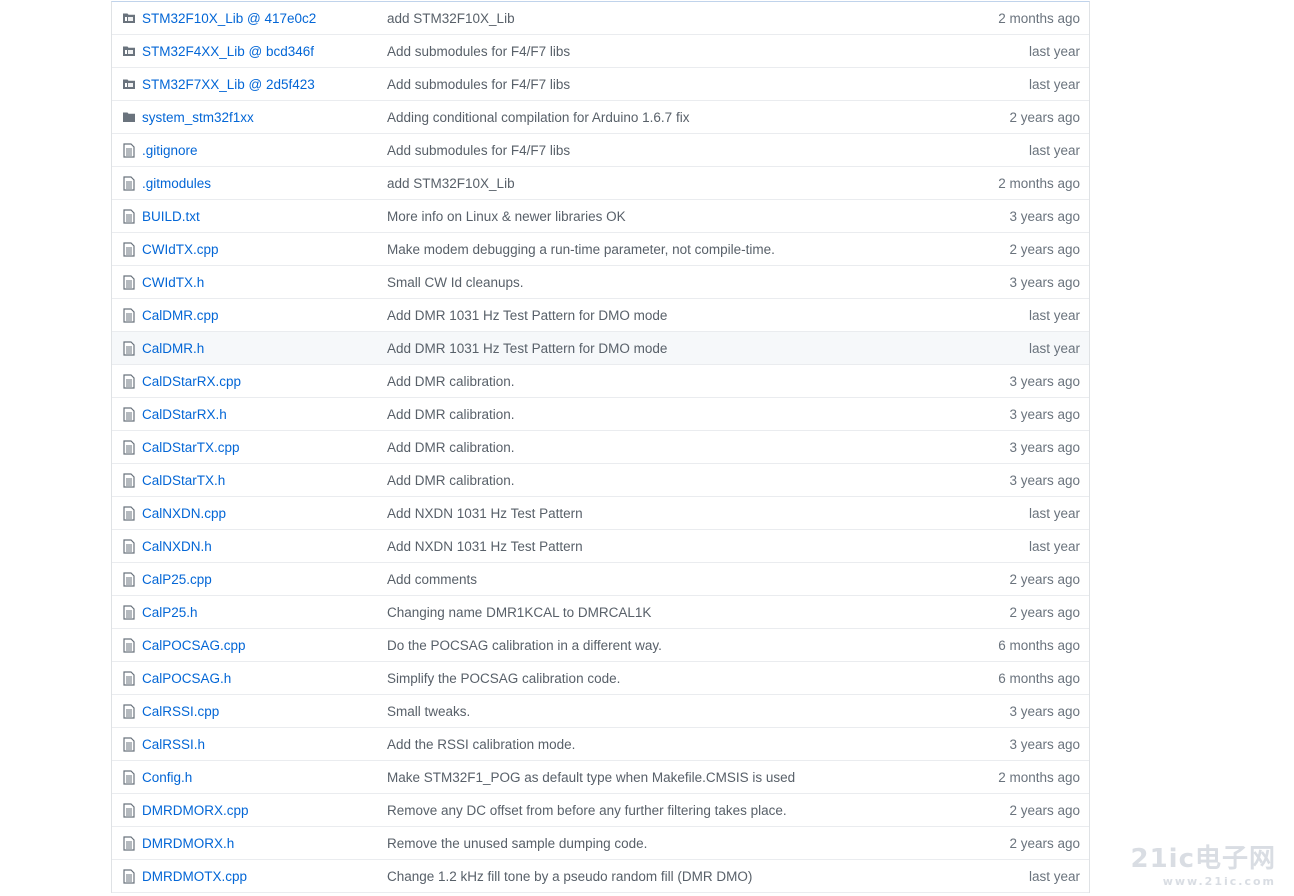 This screenshot has height=896, width=1294. I want to click on file-name-link: DMRDMORX.cpp, so click(262, 810).